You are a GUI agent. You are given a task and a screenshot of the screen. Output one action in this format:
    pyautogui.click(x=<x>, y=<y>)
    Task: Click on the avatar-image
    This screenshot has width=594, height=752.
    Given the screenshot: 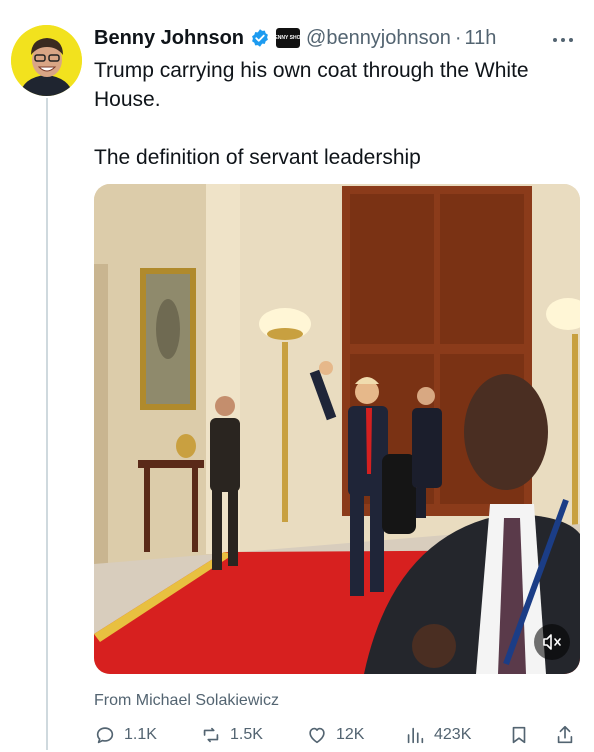 What is the action you would take?
    pyautogui.click(x=46, y=60)
    